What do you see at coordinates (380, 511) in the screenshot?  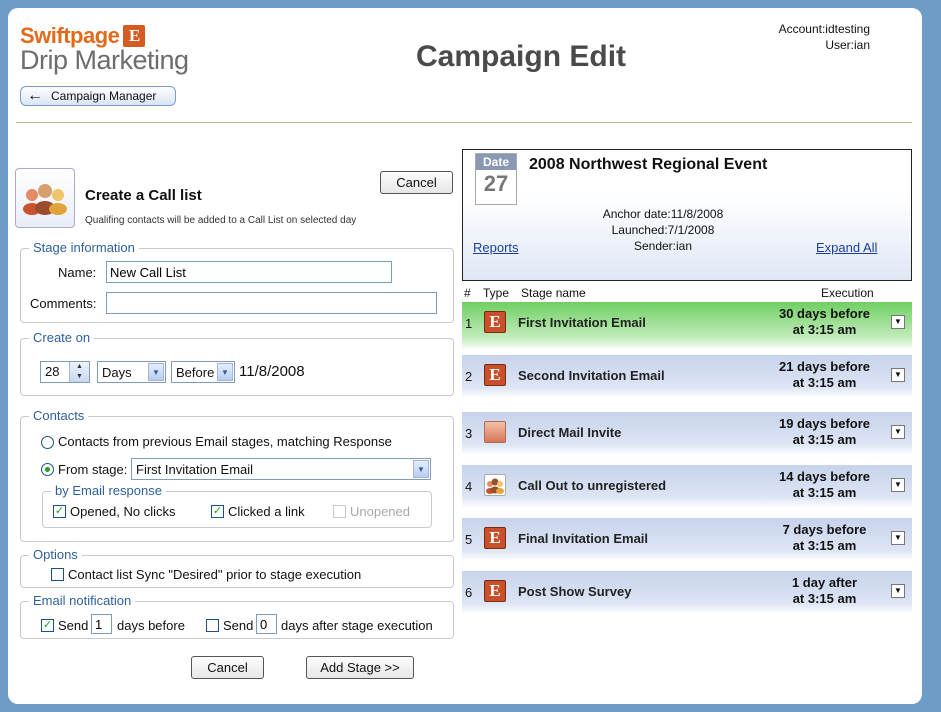 I see `unopened-label: Unopened` at bounding box center [380, 511].